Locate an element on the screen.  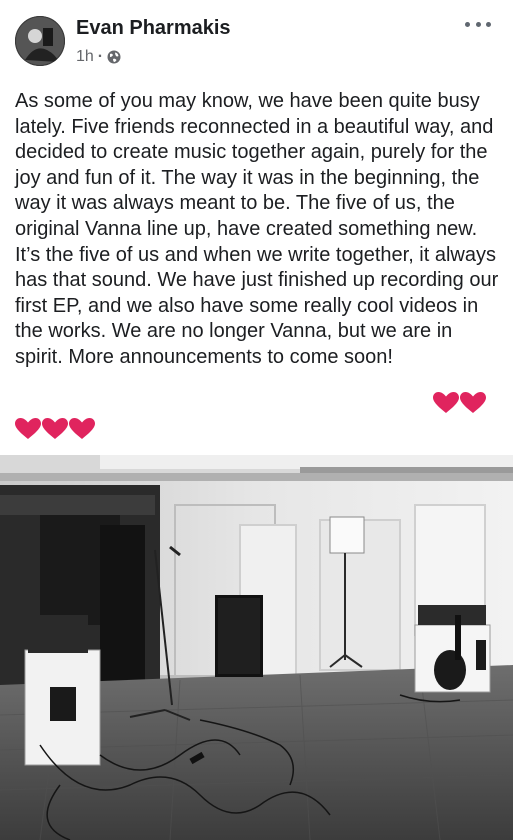
author-avatar is located at coordinates (40, 41).